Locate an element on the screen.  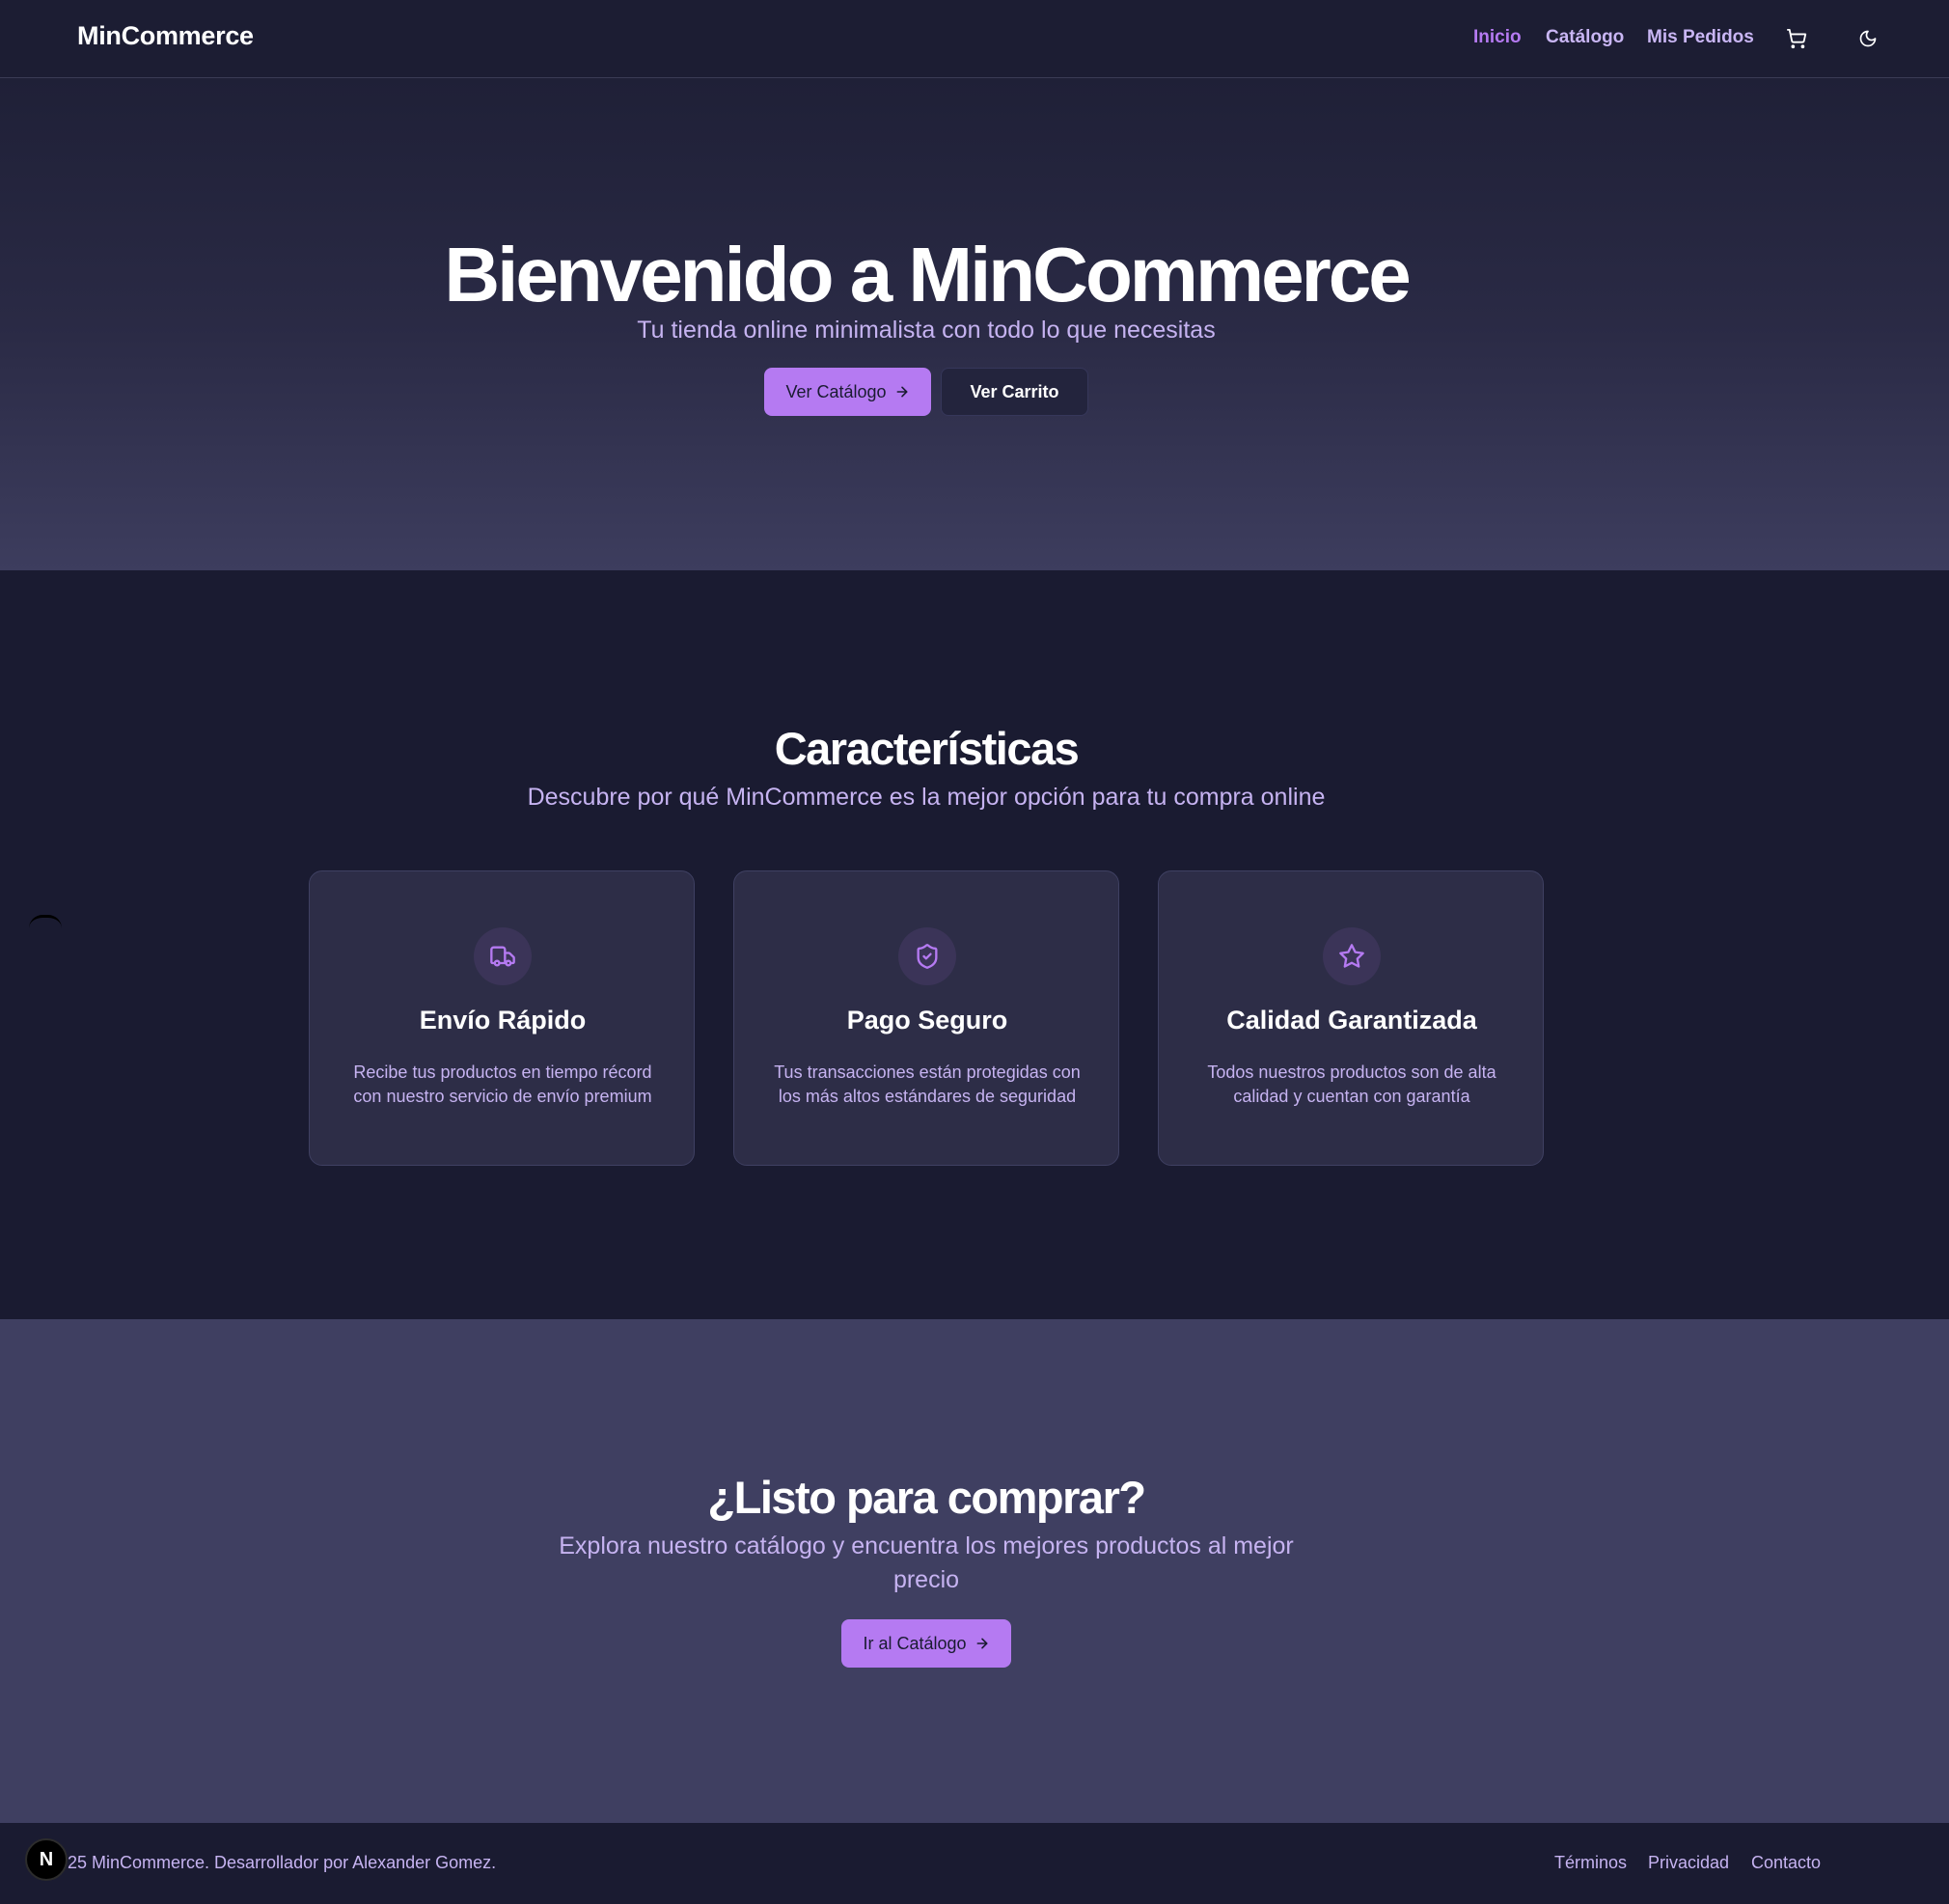
go-to-catalog-label: Ir al Catálogo is located at coordinates (915, 1643).